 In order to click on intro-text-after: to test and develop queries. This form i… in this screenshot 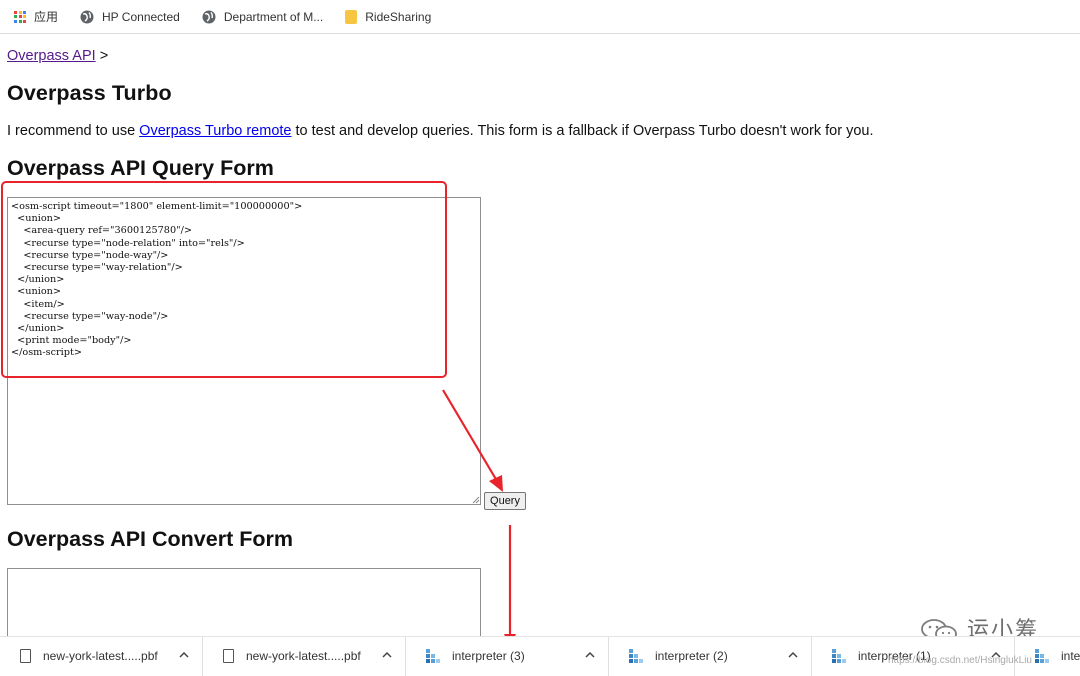, I will do `click(582, 131)`.